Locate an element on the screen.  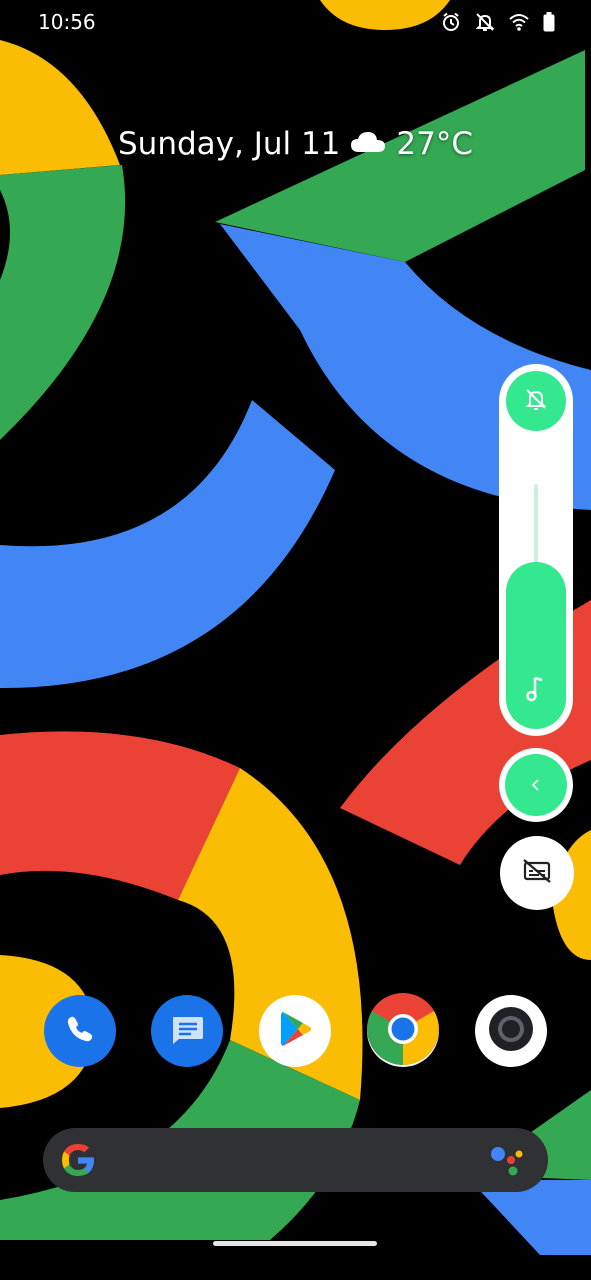
ringer-mode-button is located at coordinates (536, 401).